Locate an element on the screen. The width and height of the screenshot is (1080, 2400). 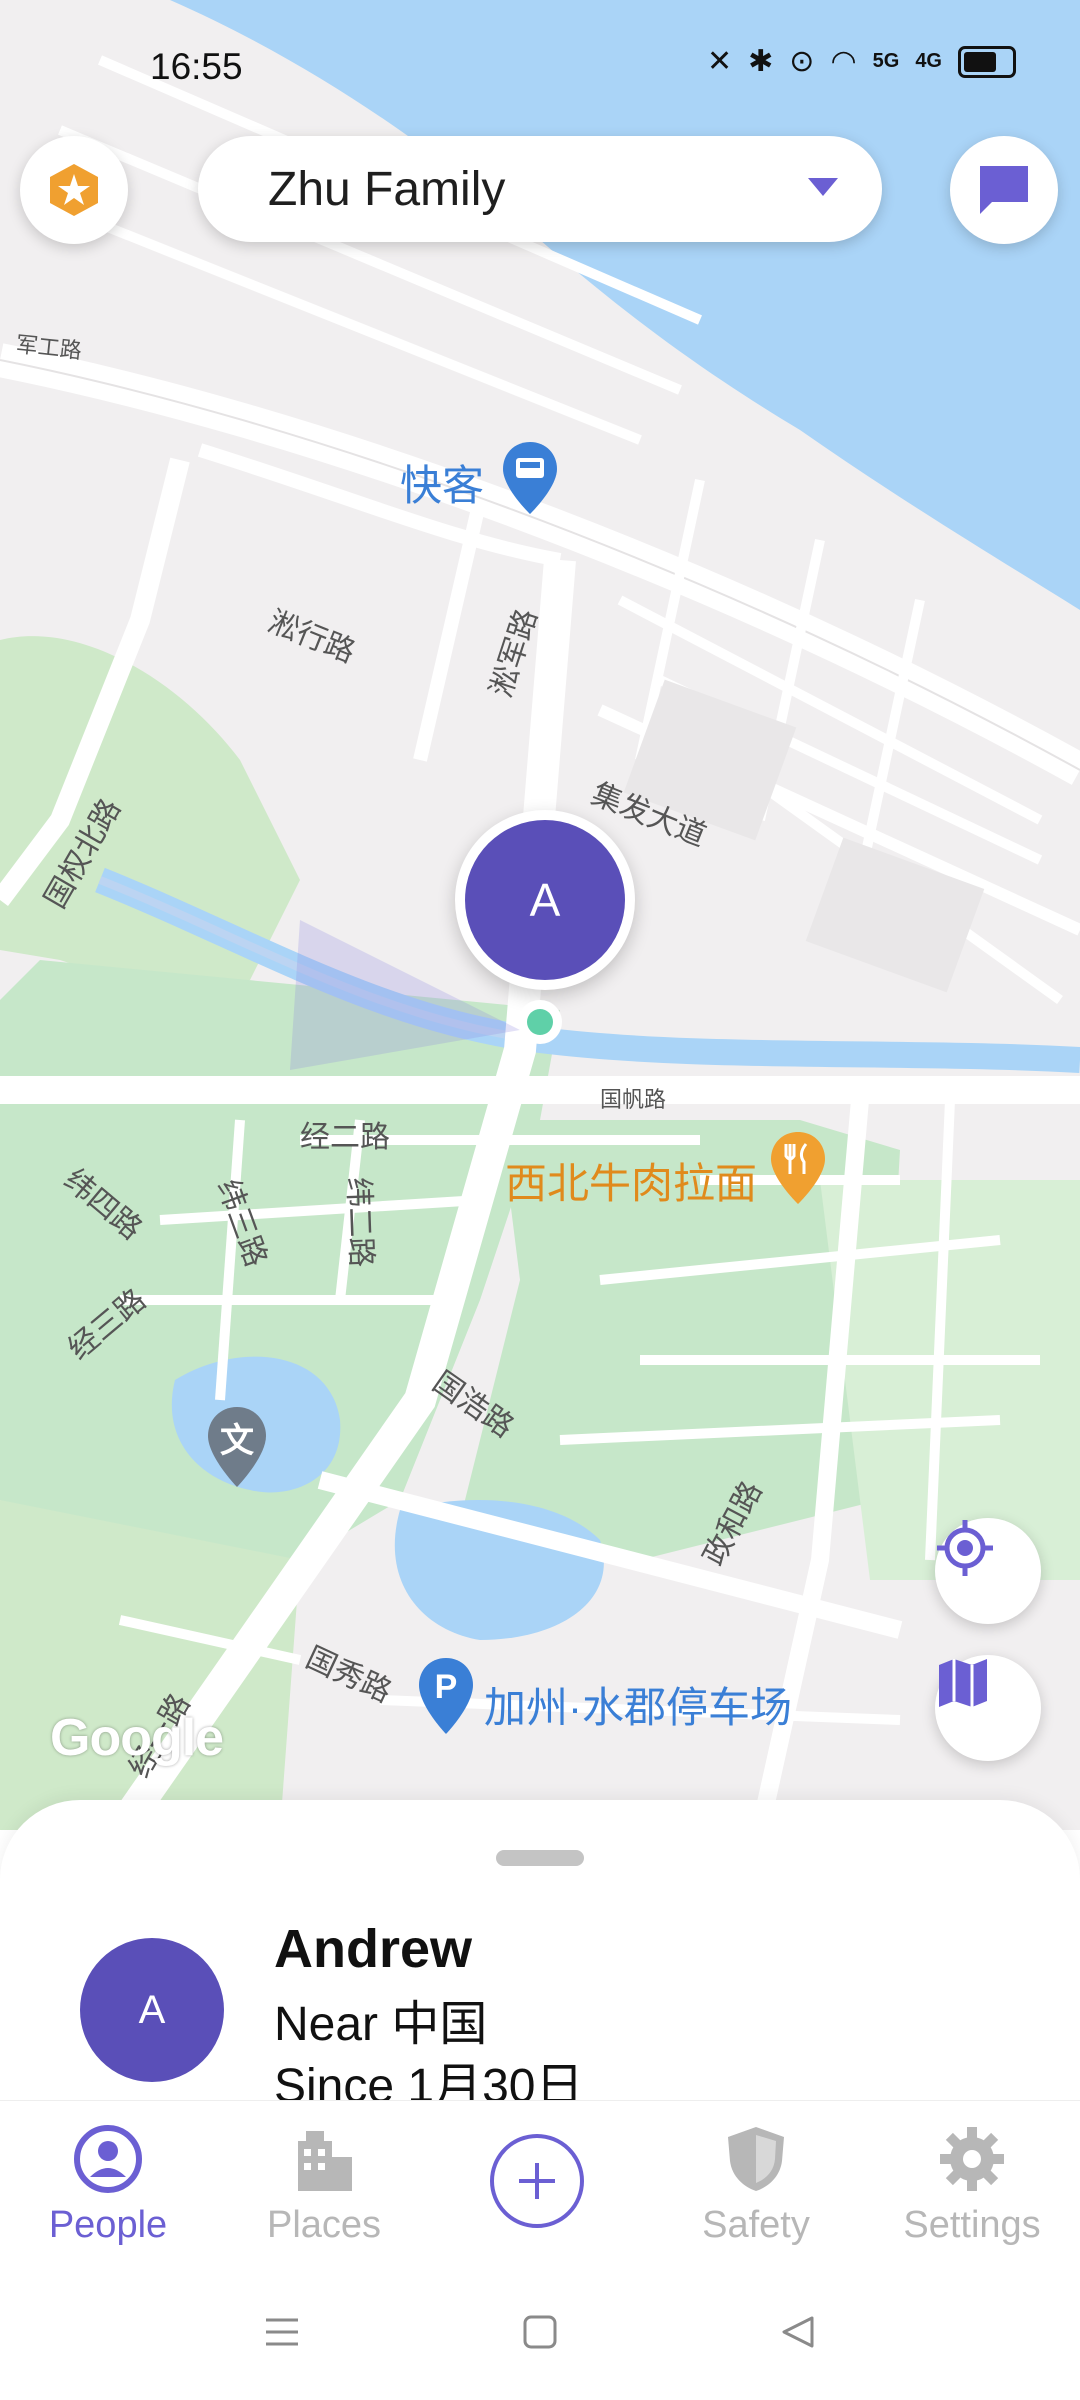
family-selector: Zhu Family is located at coordinates (540, 189).